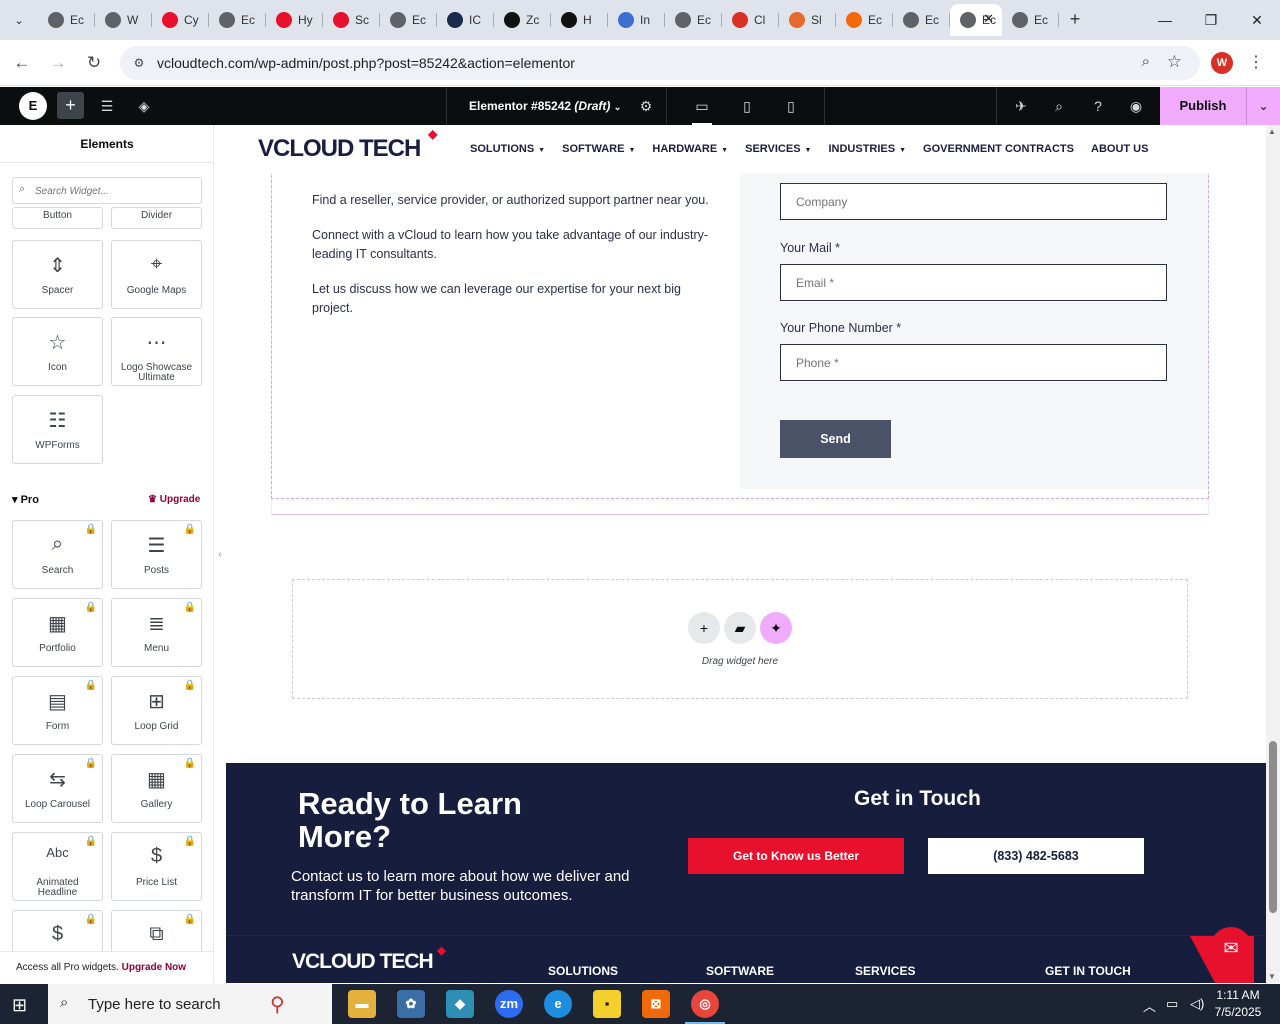 Image resolution: width=1280 pixels, height=1024 pixels. I want to click on minimize-button: —, so click(1165, 20).